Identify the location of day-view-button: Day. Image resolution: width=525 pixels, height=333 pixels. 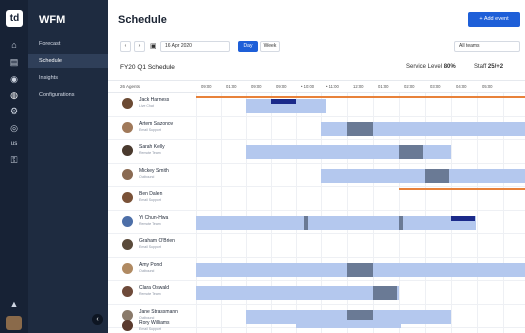
(248, 46).